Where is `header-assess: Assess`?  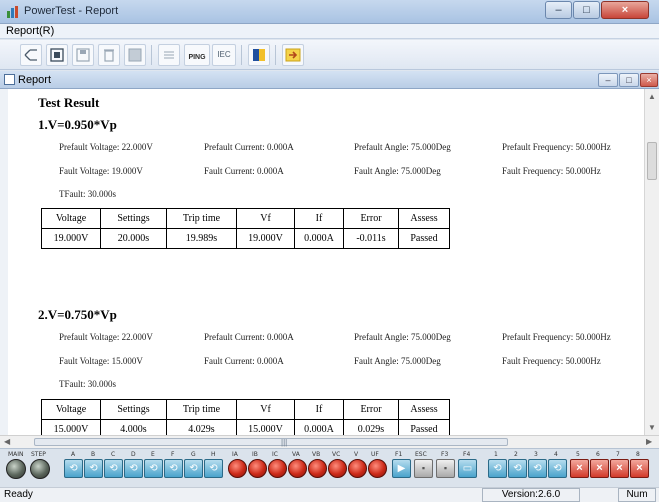 header-assess: Assess is located at coordinates (424, 218).